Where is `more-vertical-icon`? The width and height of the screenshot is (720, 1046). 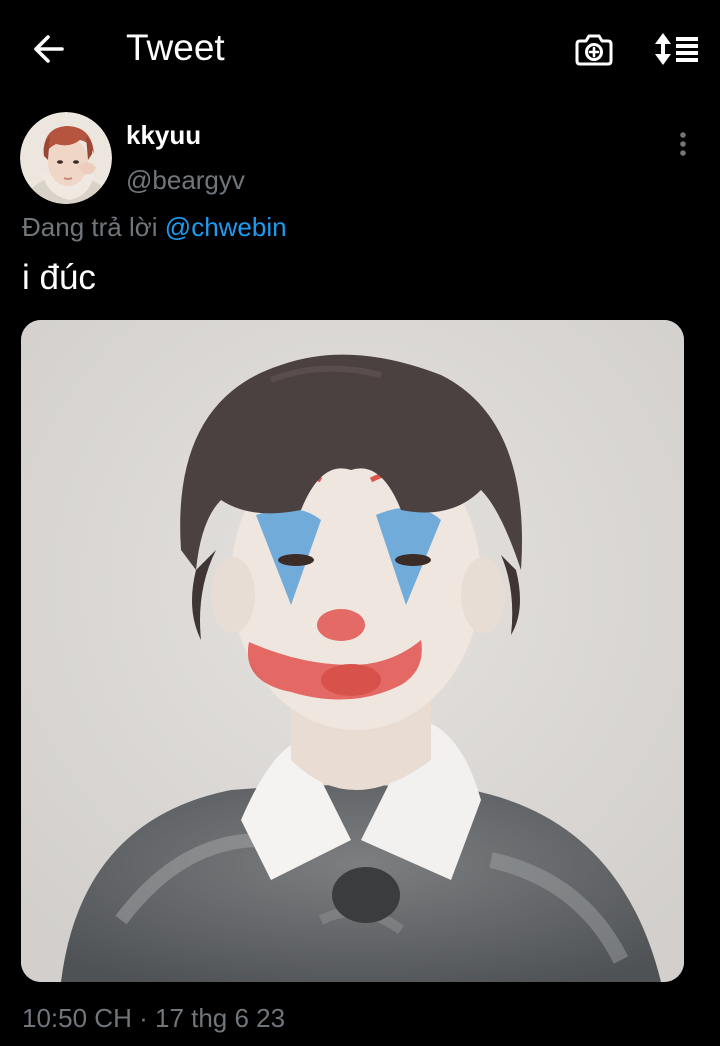
more-vertical-icon is located at coordinates (683, 144).